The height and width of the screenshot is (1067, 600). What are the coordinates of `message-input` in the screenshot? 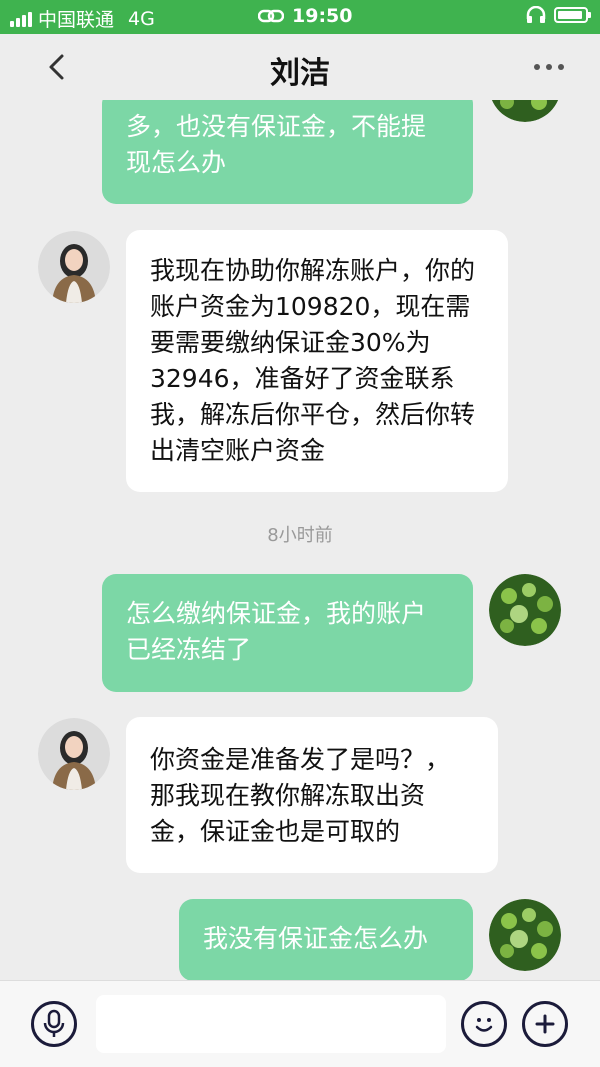 It's located at (271, 1024).